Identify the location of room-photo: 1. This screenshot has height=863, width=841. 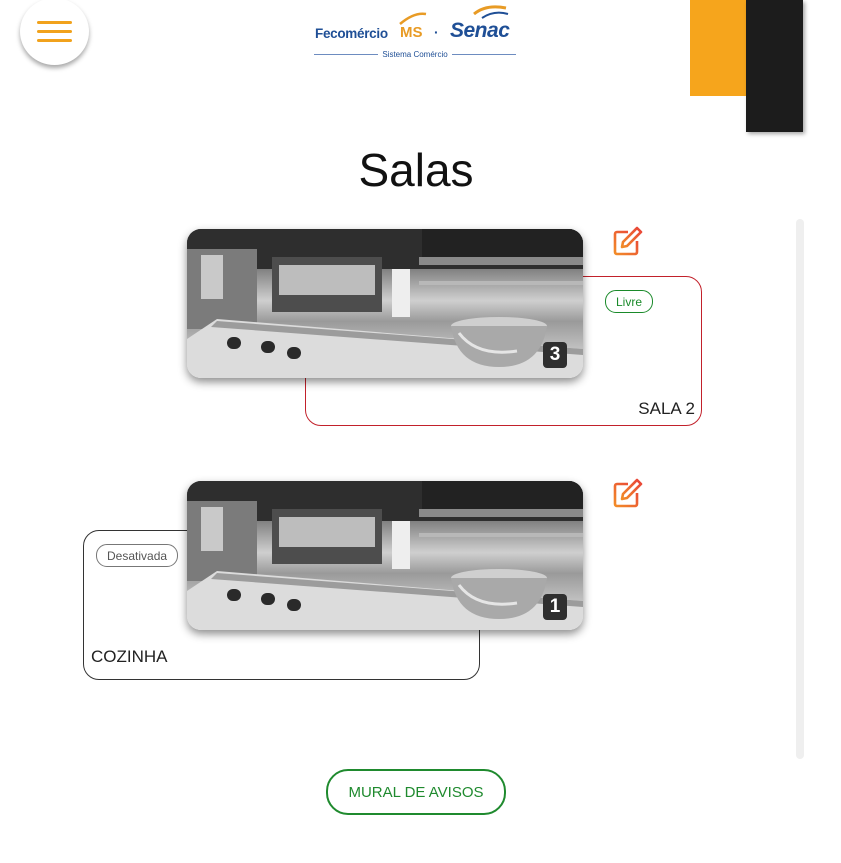
(385, 555).